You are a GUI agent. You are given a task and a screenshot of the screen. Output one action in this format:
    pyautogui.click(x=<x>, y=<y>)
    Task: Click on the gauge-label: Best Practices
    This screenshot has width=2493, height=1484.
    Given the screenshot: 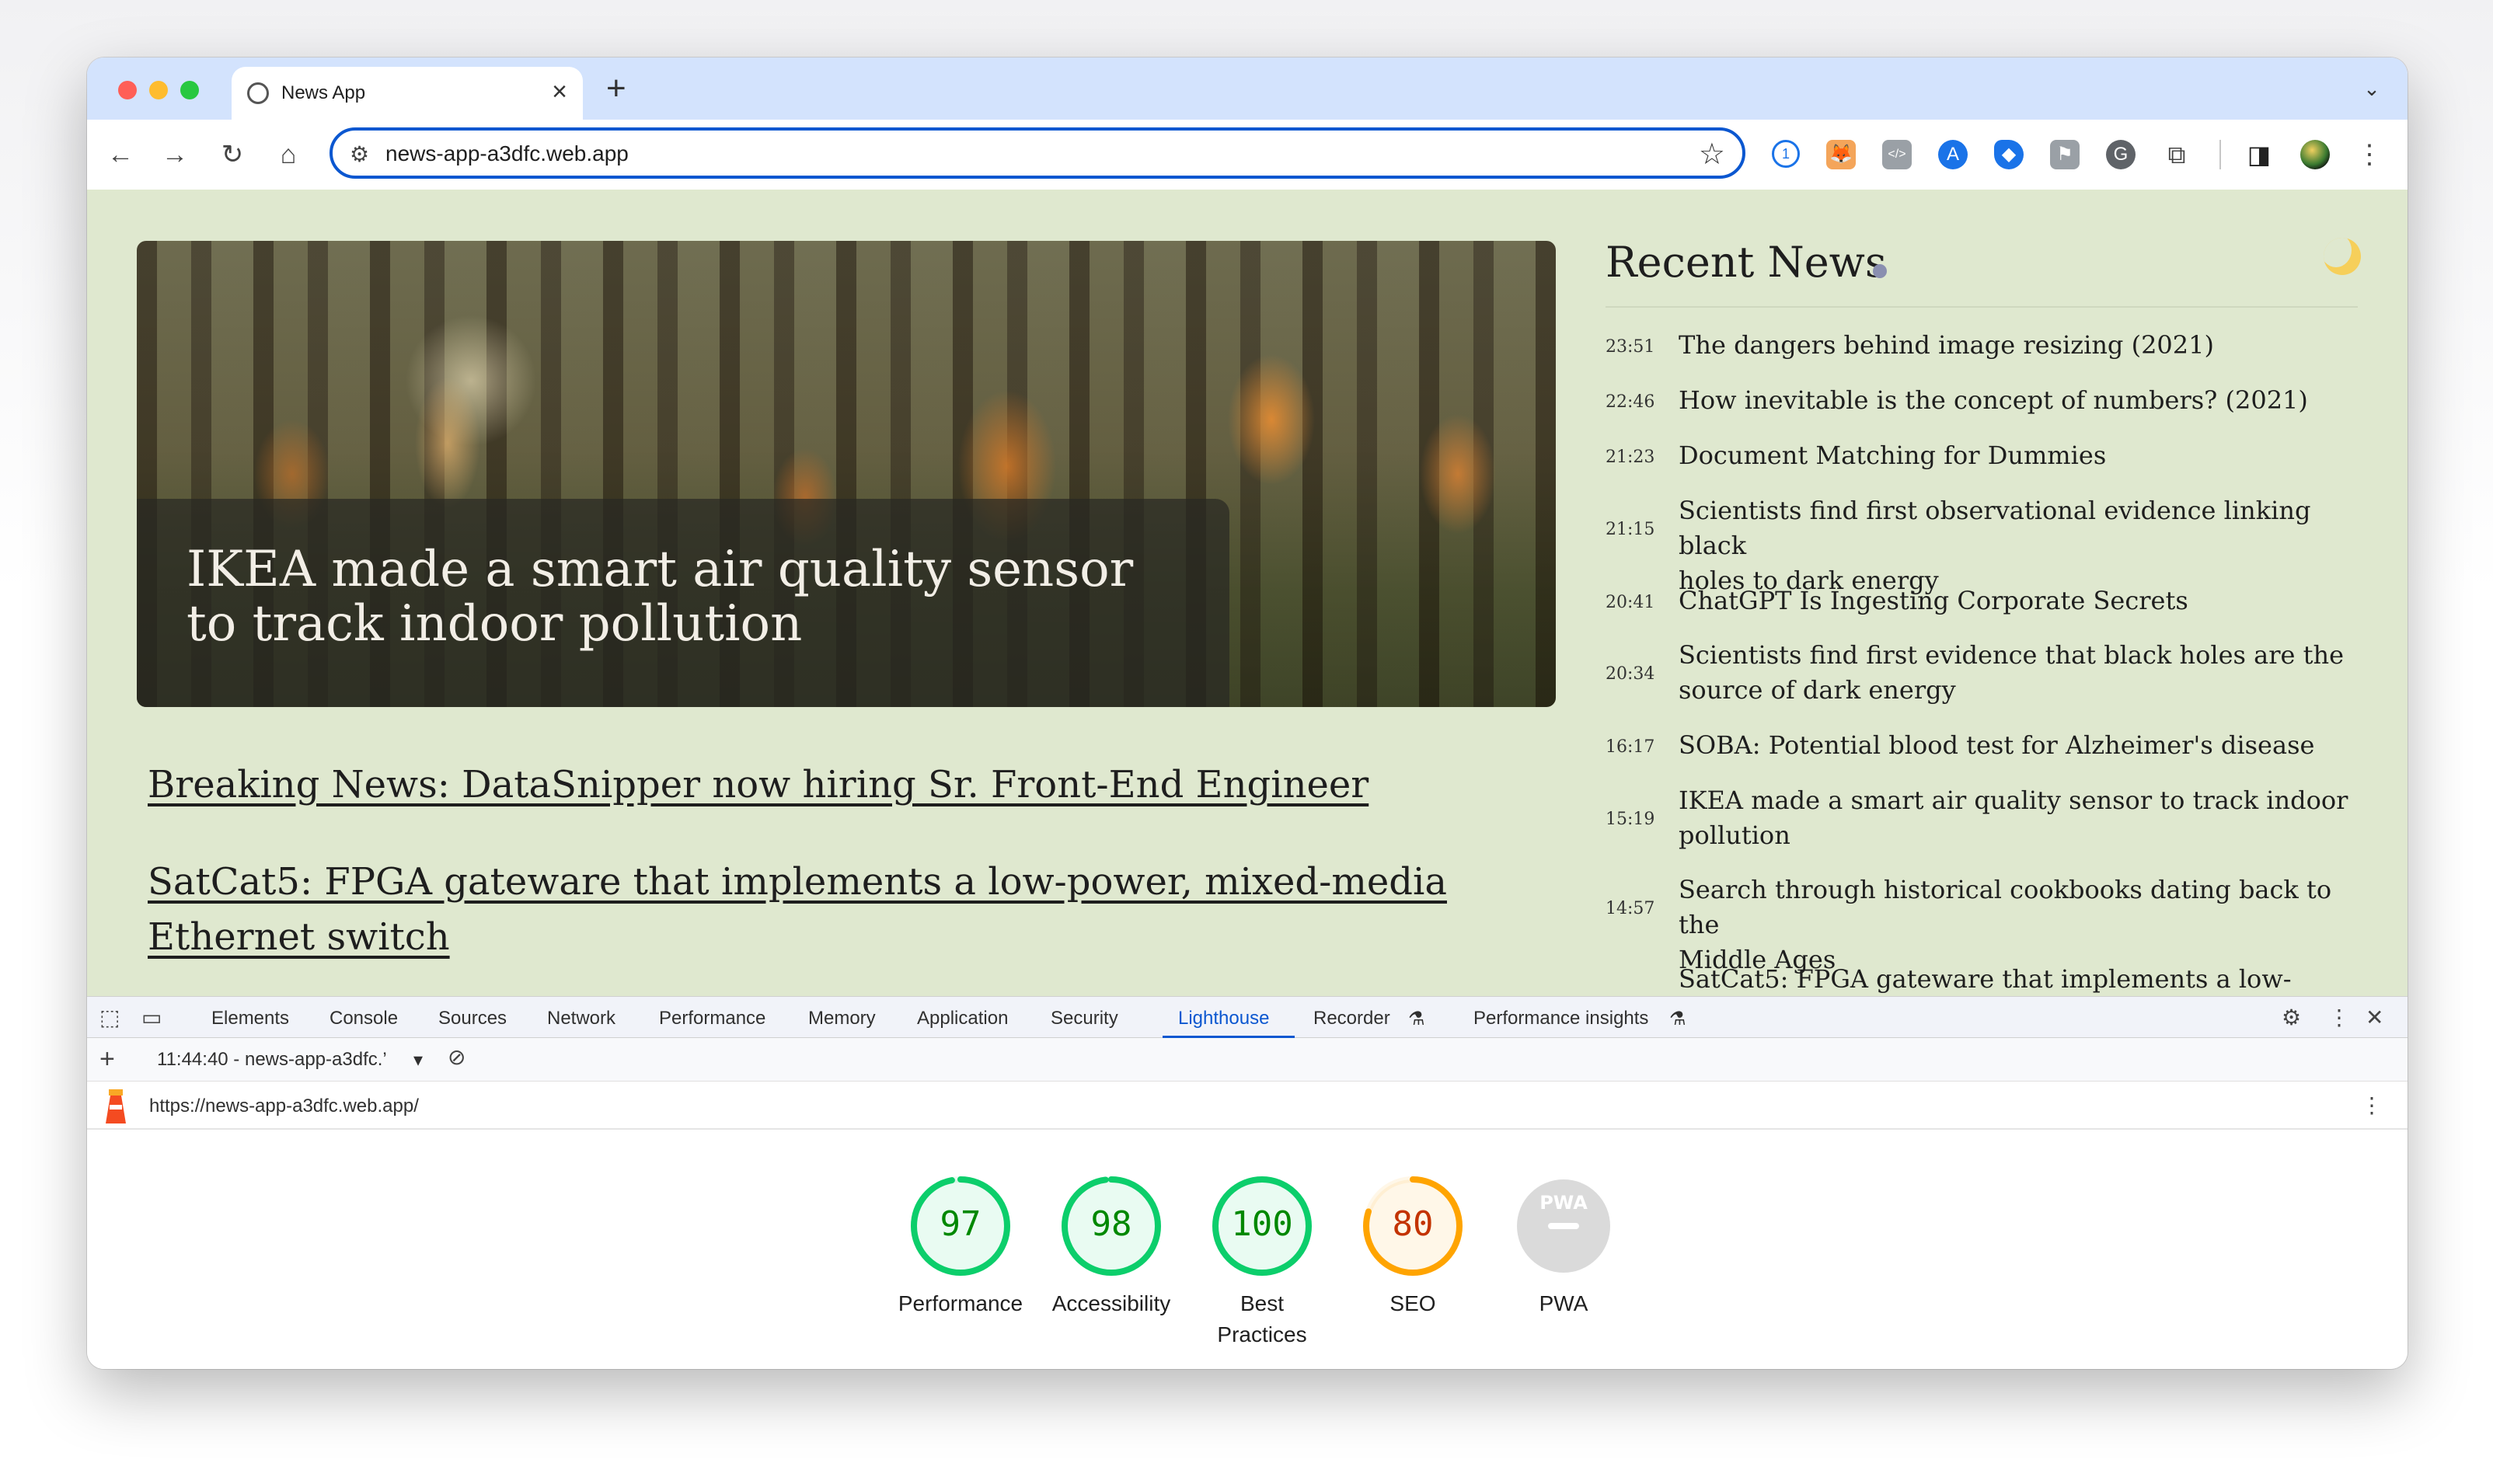 What is the action you would take?
    pyautogui.click(x=1262, y=1318)
    